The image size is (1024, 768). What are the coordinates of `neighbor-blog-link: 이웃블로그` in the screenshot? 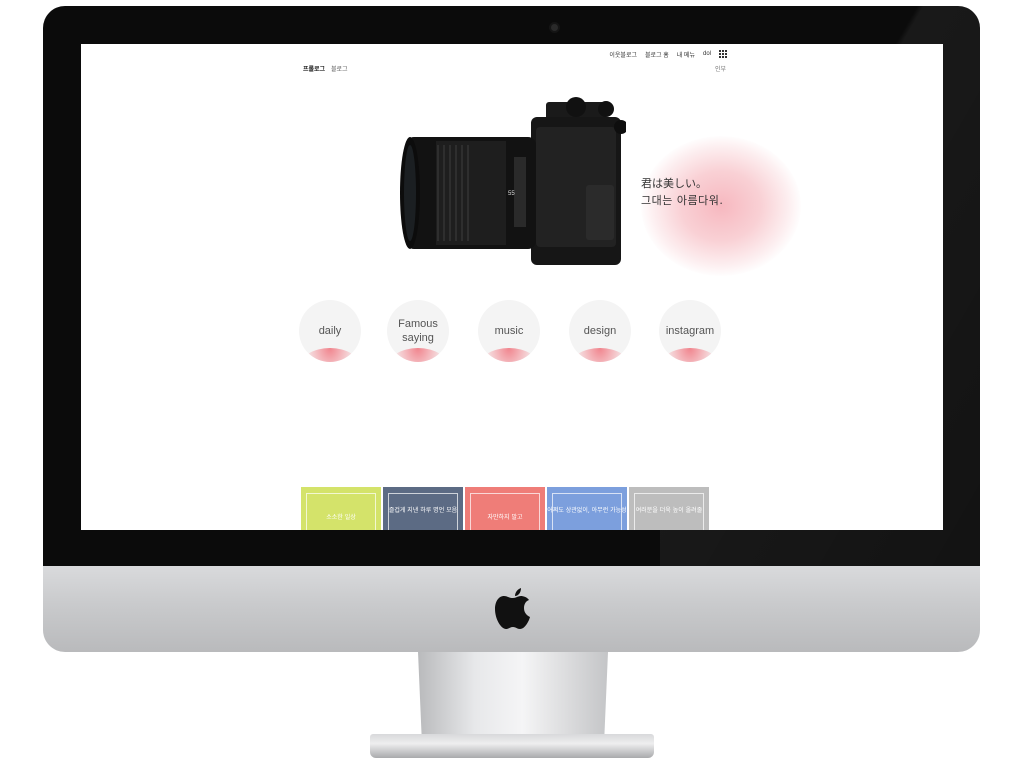 It's located at (623, 54).